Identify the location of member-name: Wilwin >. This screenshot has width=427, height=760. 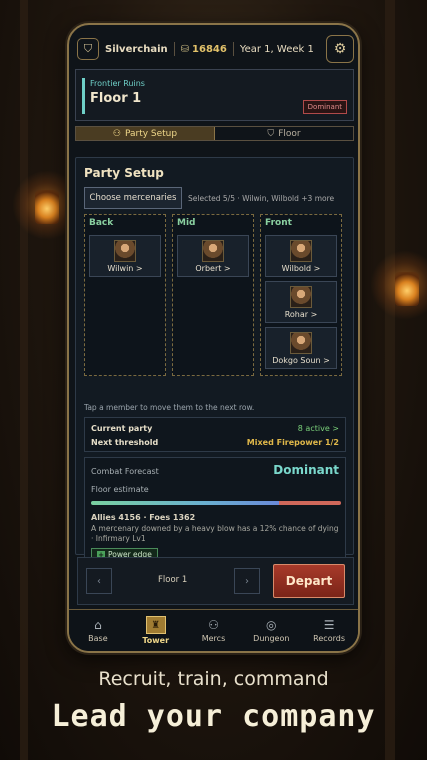
(125, 268).